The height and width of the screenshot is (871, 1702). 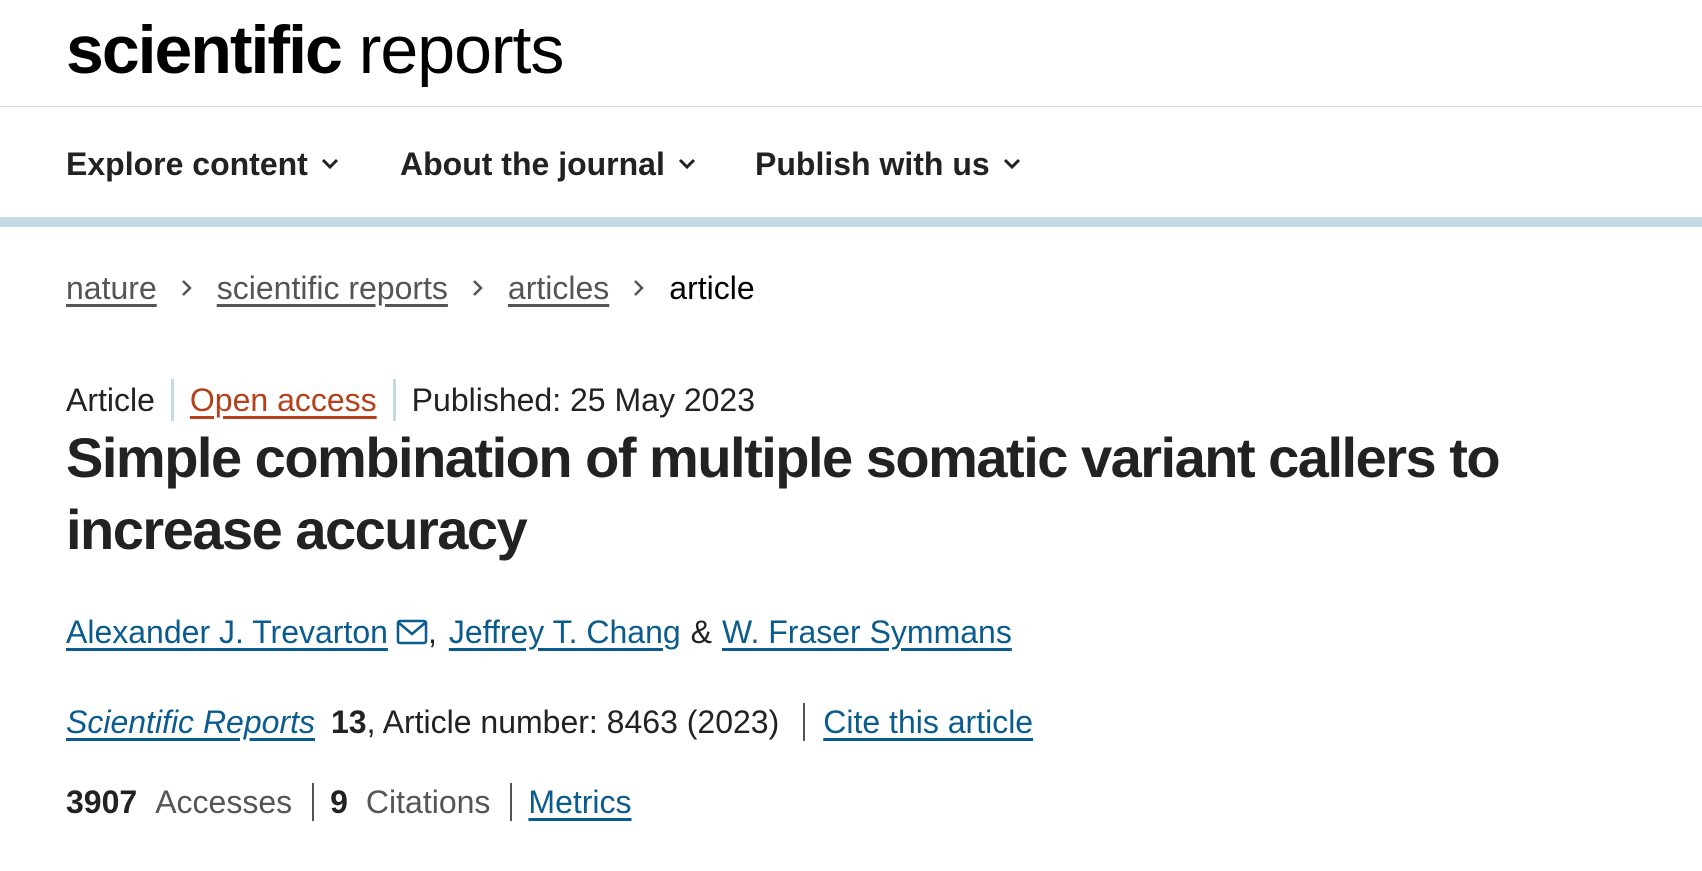 I want to click on accesses-count: 3907, so click(x=102, y=801).